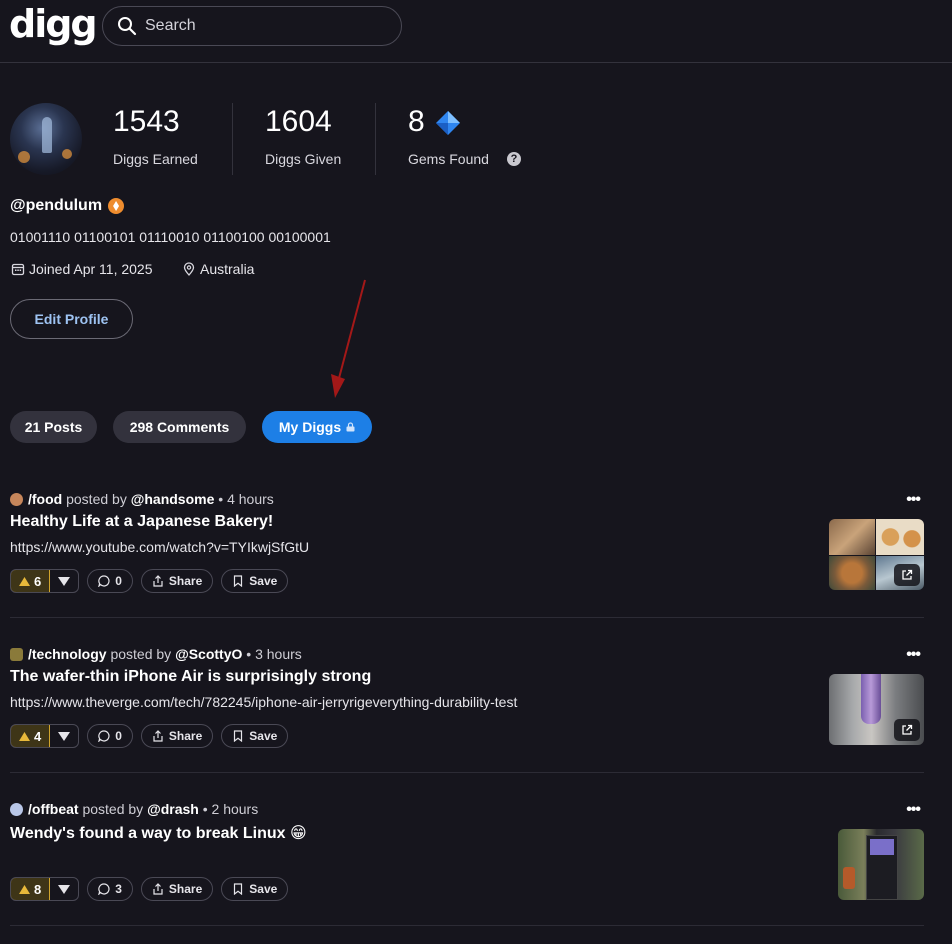 This screenshot has width=952, height=944. What do you see at coordinates (38, 736) in the screenshot?
I see `digg-count: 4` at bounding box center [38, 736].